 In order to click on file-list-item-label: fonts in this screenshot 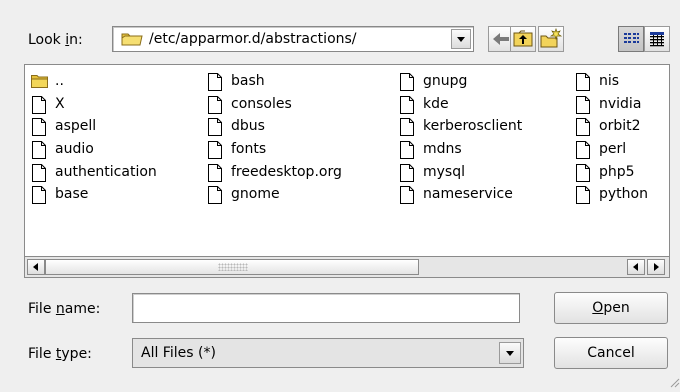, I will do `click(249, 149)`.